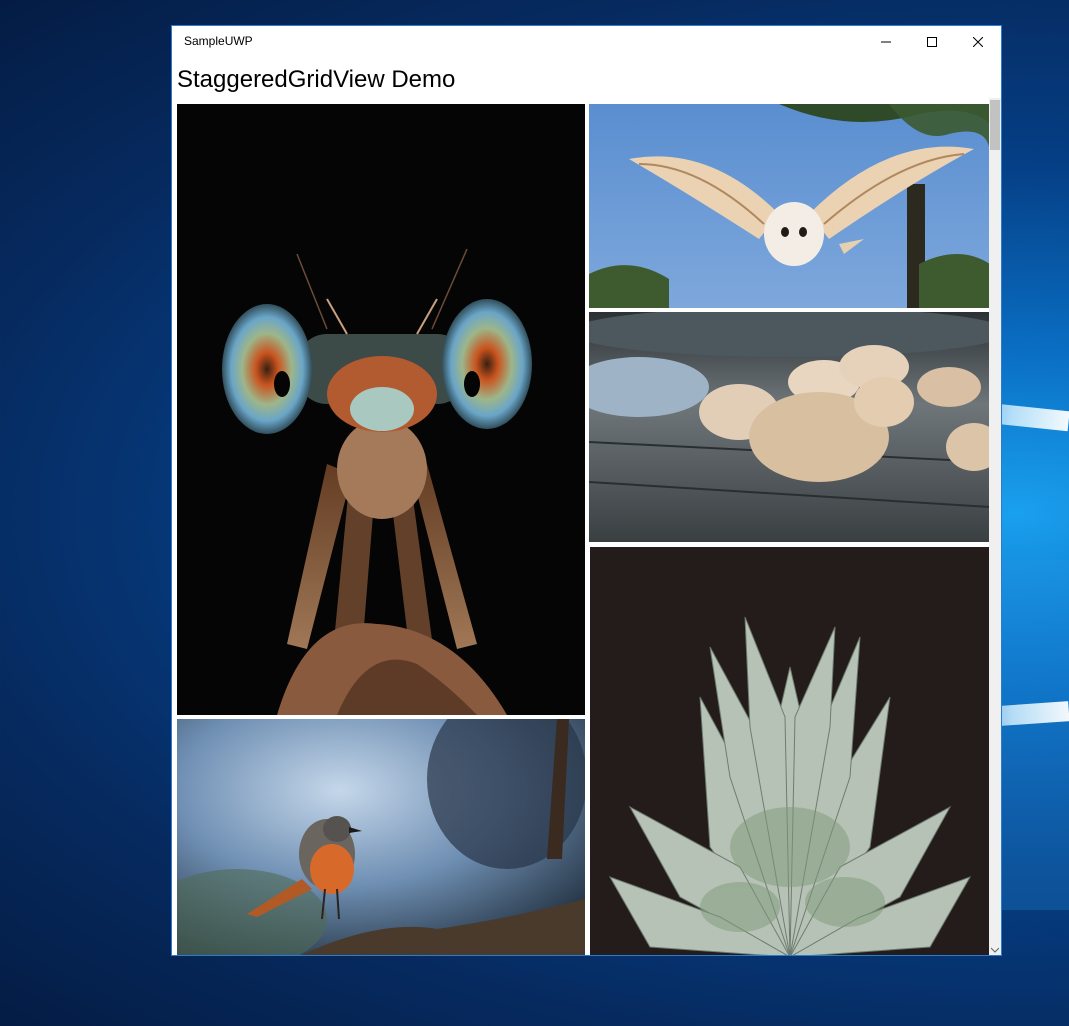 This screenshot has height=1026, width=1069. I want to click on barn-owl-image, so click(789, 206).